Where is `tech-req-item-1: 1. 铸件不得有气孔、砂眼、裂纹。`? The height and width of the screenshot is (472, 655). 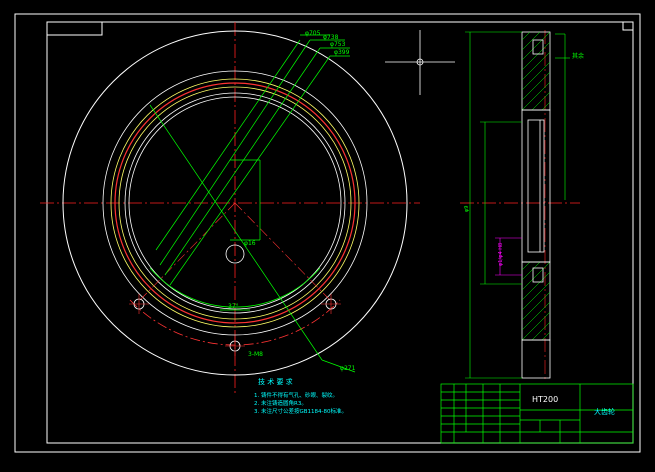
tech-req-item-1: 1. 铸件不得有气孔、砂眼、裂纹。 is located at coordinates (296, 395).